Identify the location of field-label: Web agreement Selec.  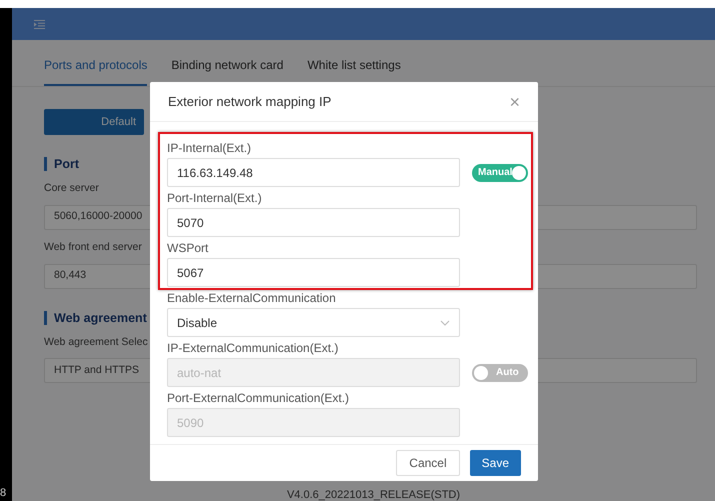
(96, 342).